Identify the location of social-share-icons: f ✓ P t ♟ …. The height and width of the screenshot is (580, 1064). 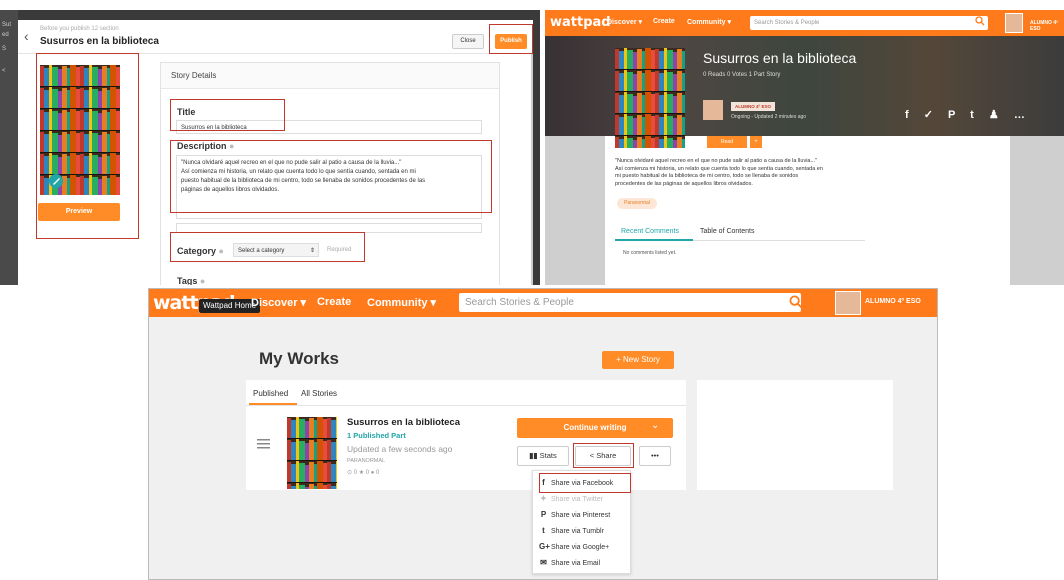
(968, 114).